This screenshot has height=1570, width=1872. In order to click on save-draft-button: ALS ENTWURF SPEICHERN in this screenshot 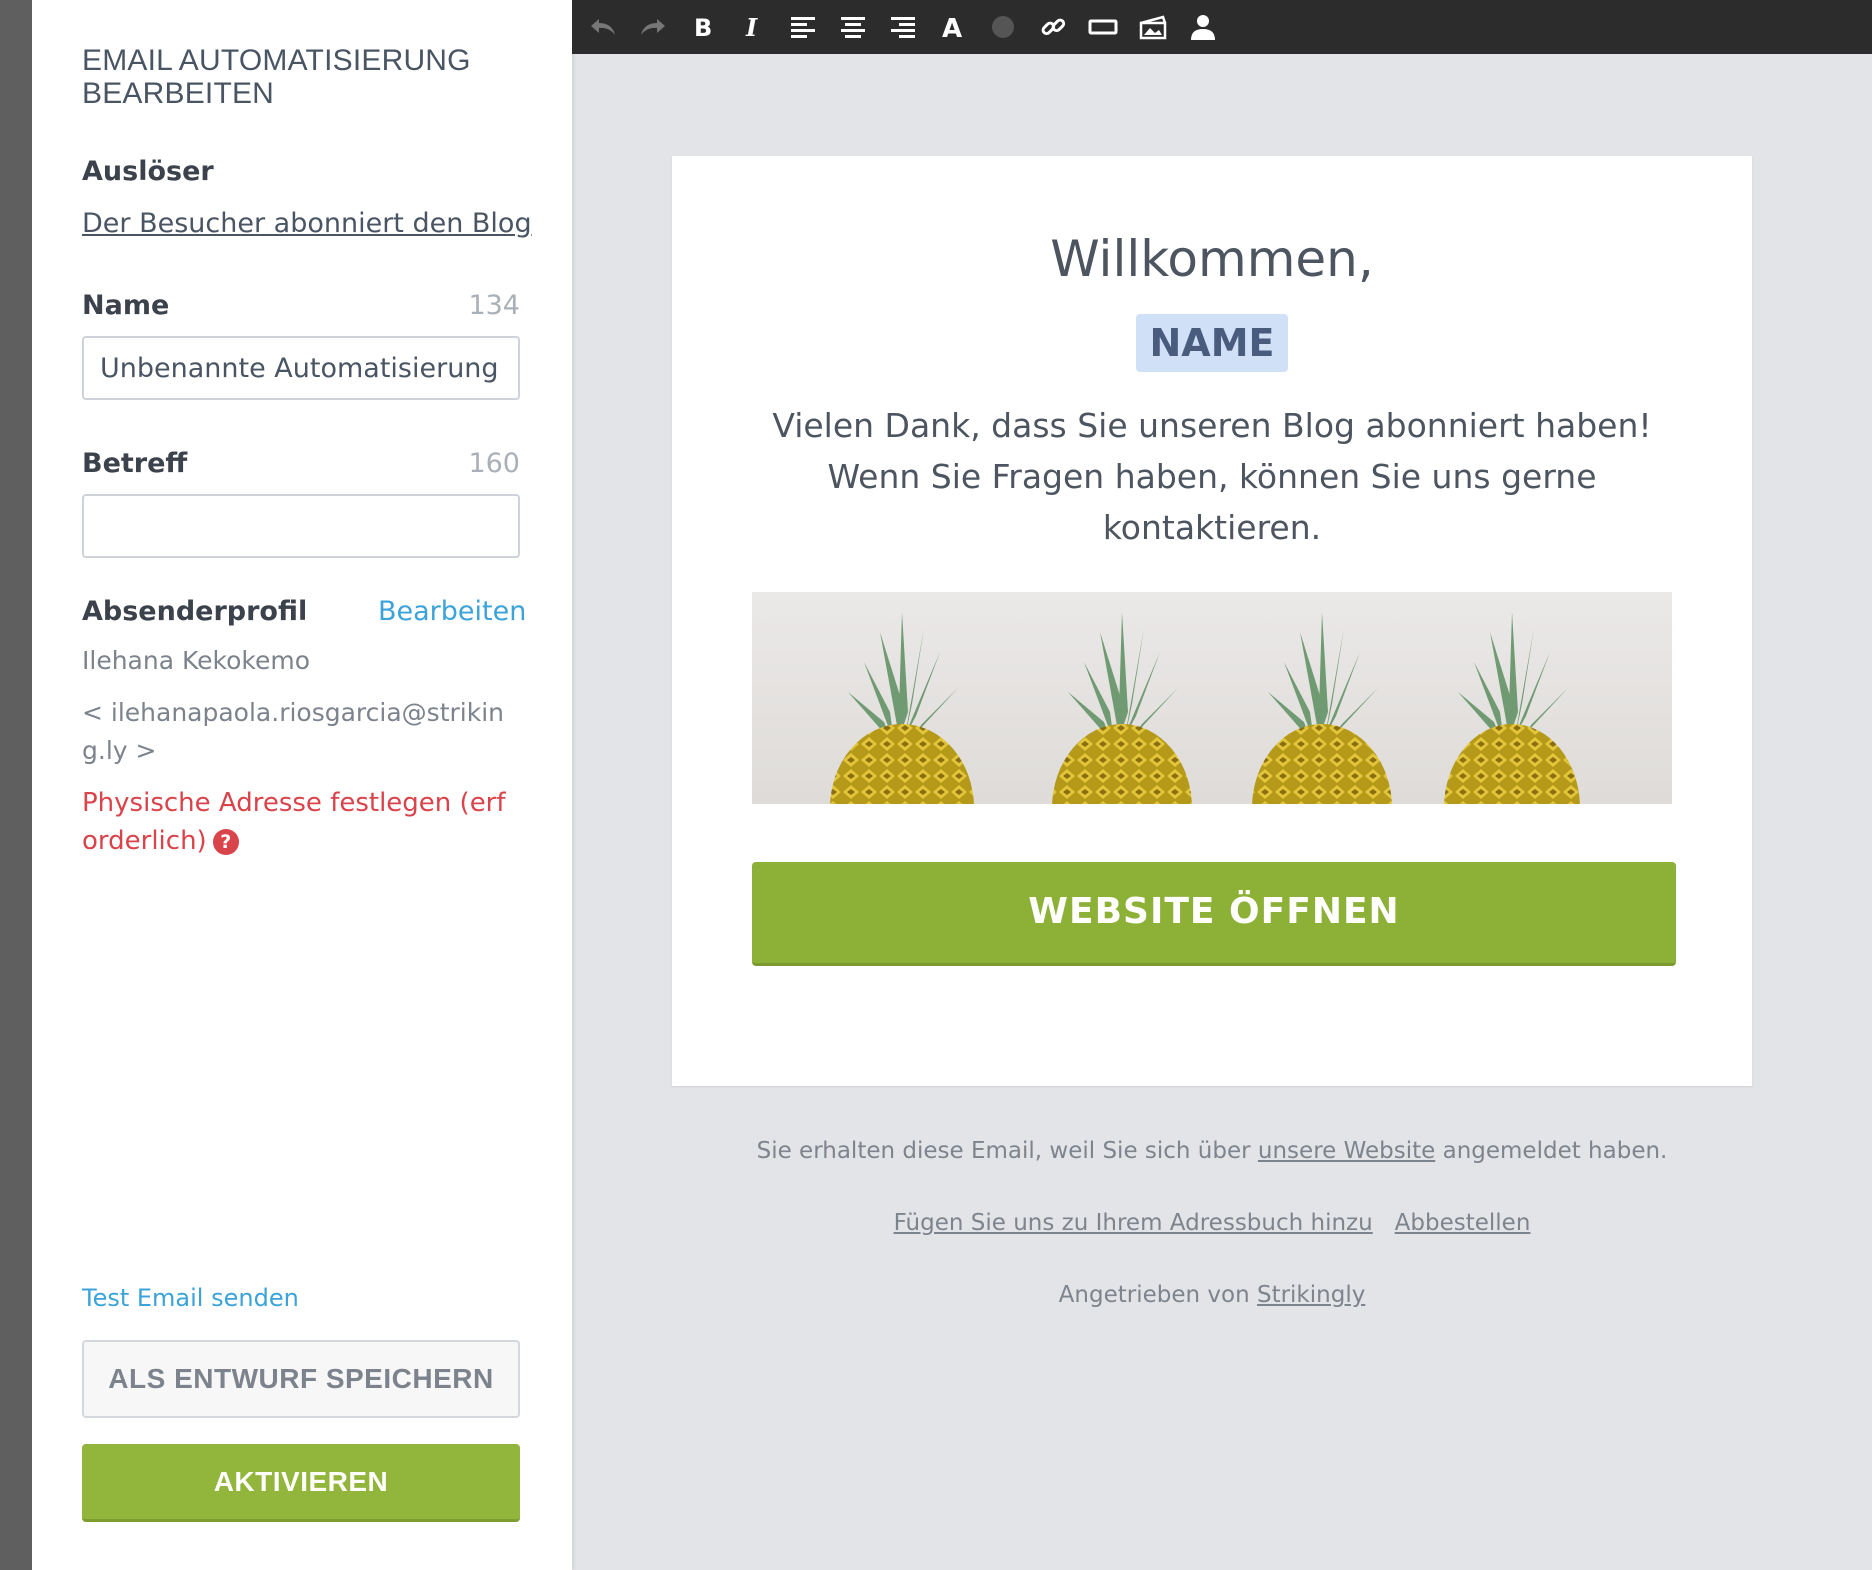, I will do `click(301, 1379)`.